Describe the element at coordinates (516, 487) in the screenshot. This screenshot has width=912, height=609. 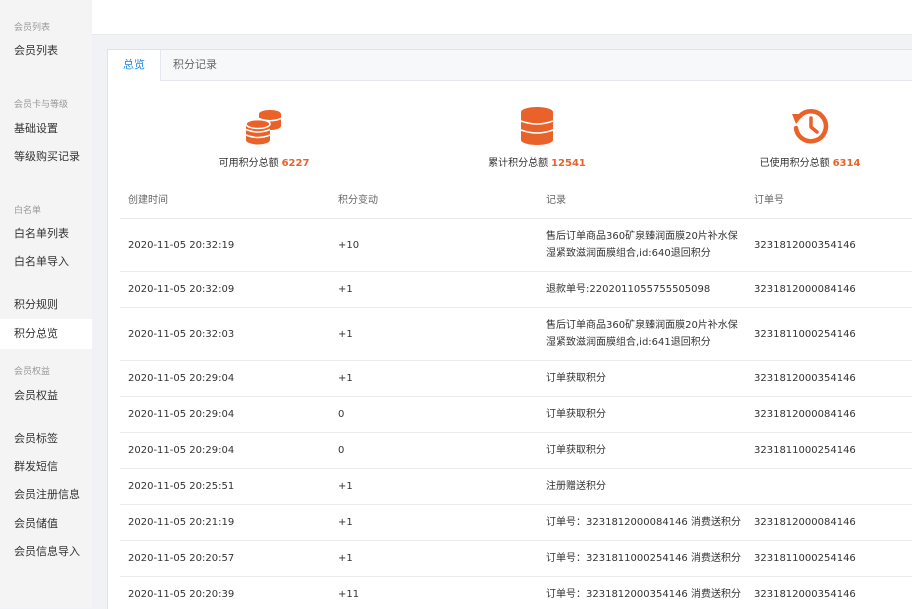
I see `table-row: 2020-11-05 20:25:51 +1 注册赠送积分` at that location.